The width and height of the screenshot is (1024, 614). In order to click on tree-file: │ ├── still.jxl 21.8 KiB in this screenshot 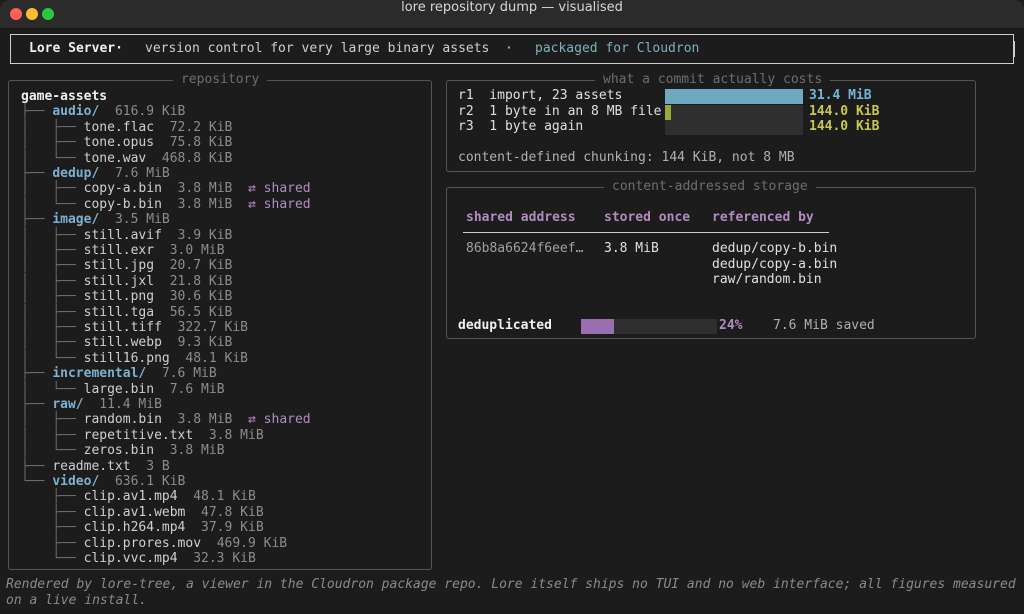, I will do `click(126, 281)`.